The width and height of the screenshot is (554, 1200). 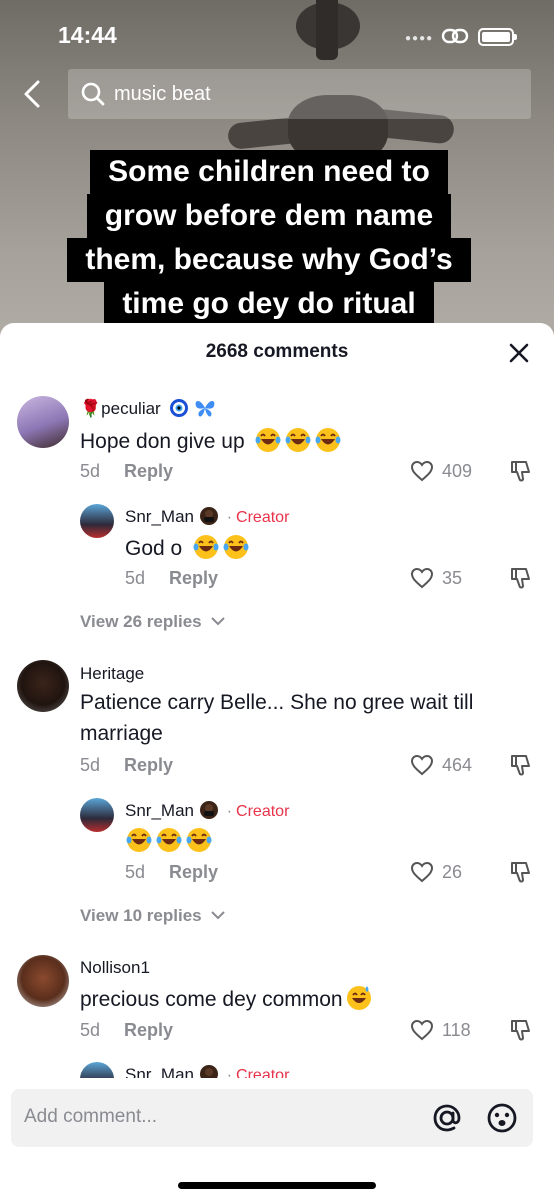 I want to click on like-count: 26, so click(x=452, y=872).